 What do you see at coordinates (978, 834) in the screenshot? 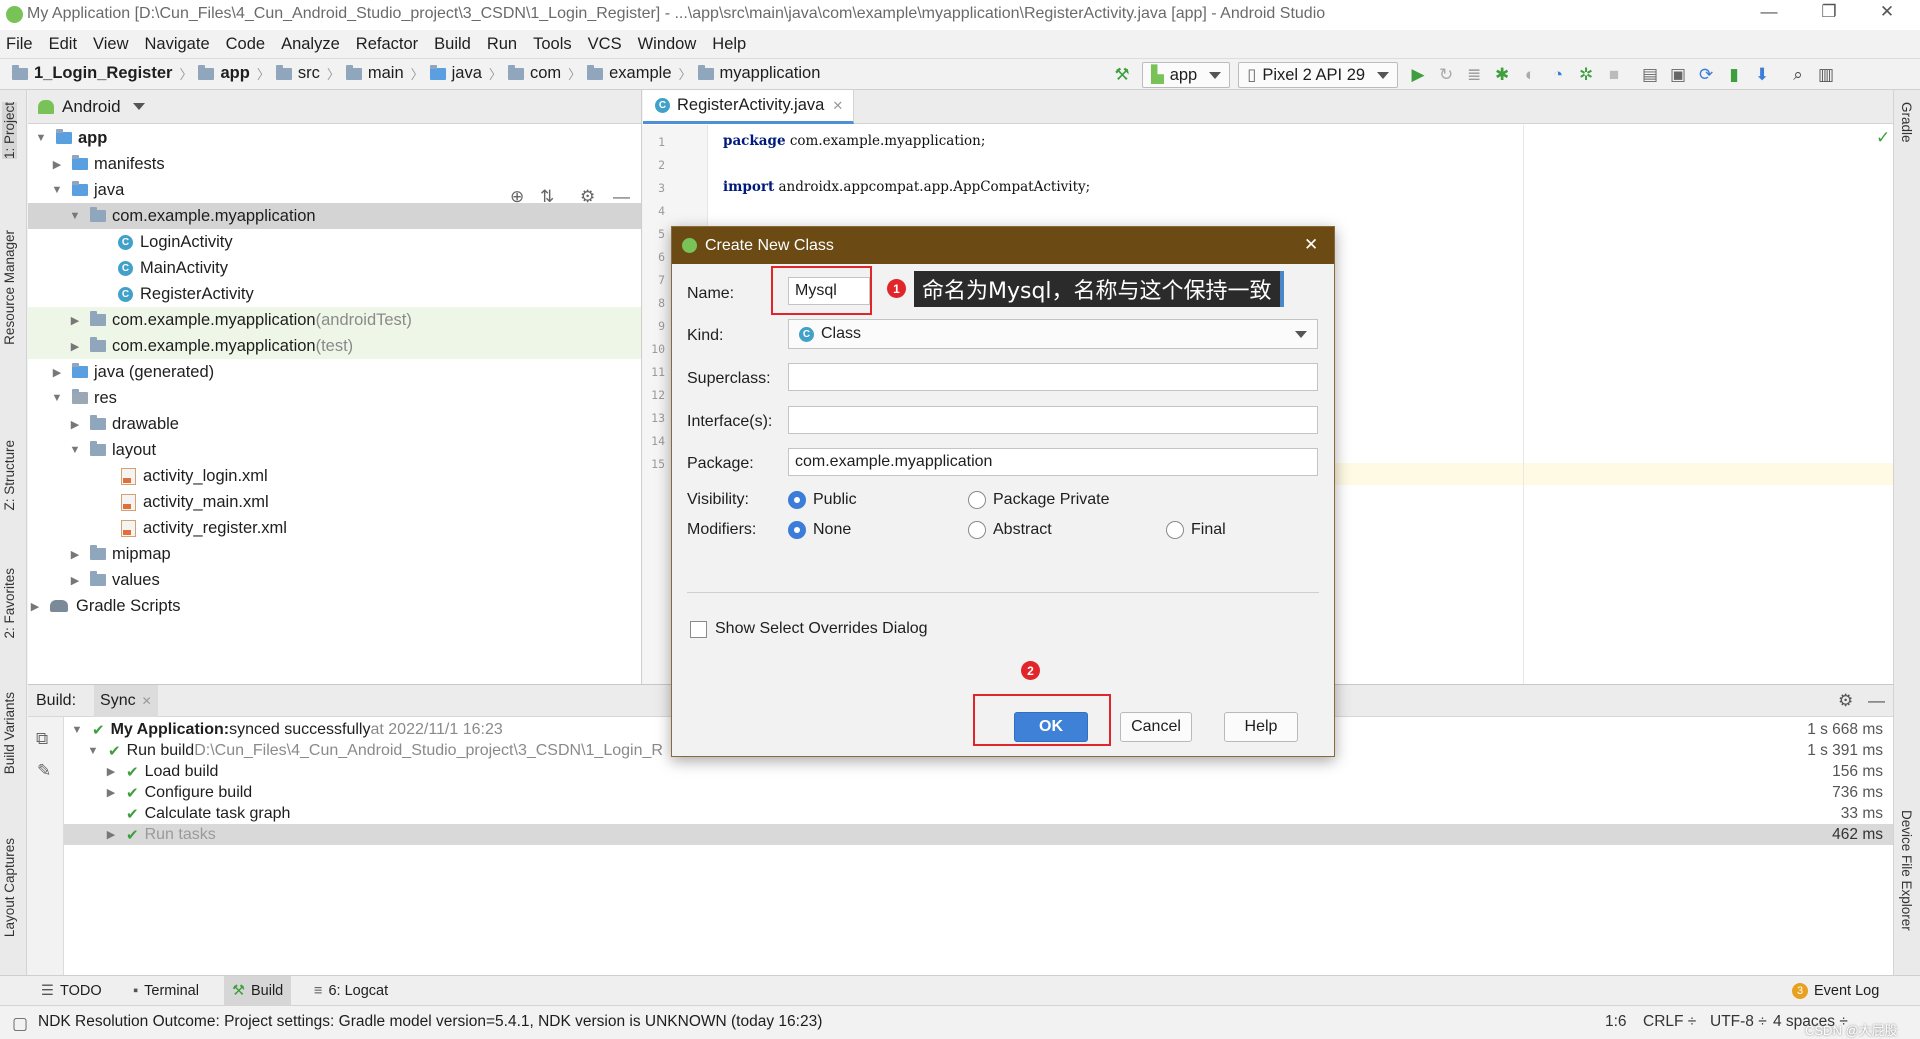
I see `build-row-selected: ▶ ✔ Run tasks 462 ms` at bounding box center [978, 834].